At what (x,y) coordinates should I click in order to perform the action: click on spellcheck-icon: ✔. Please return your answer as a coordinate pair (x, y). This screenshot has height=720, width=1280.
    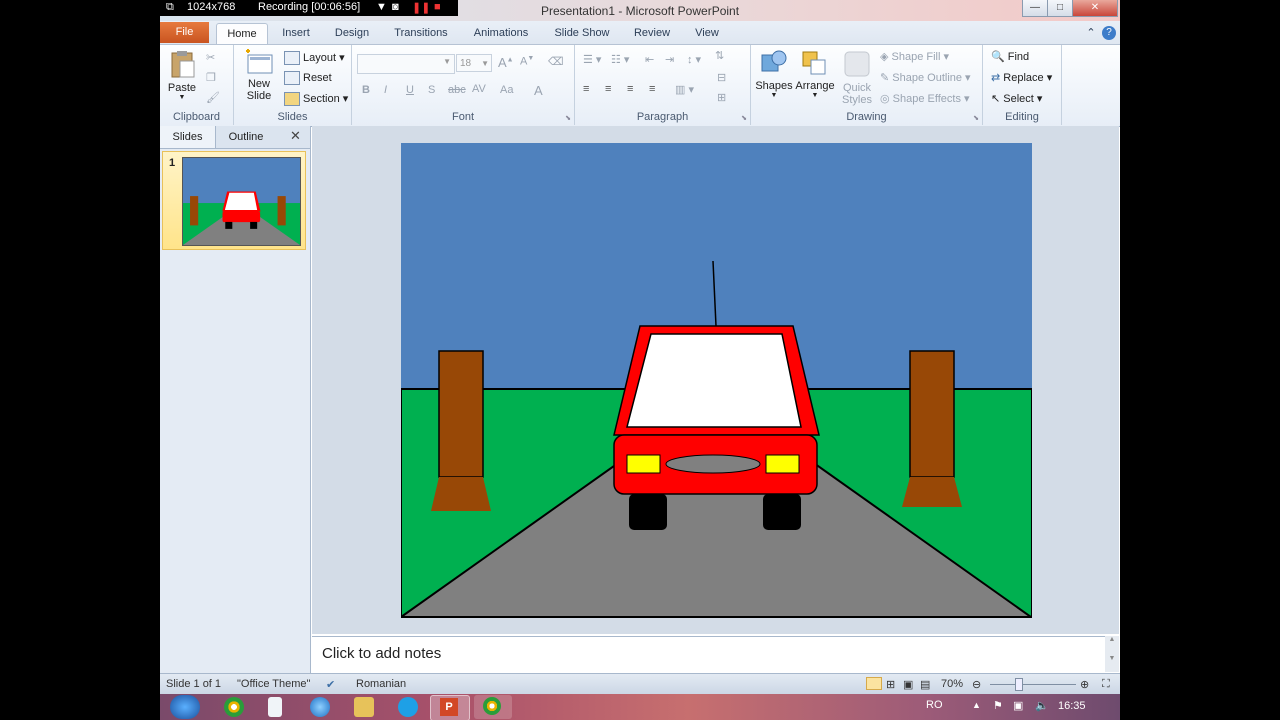
    Looking at the image, I should click on (330, 684).